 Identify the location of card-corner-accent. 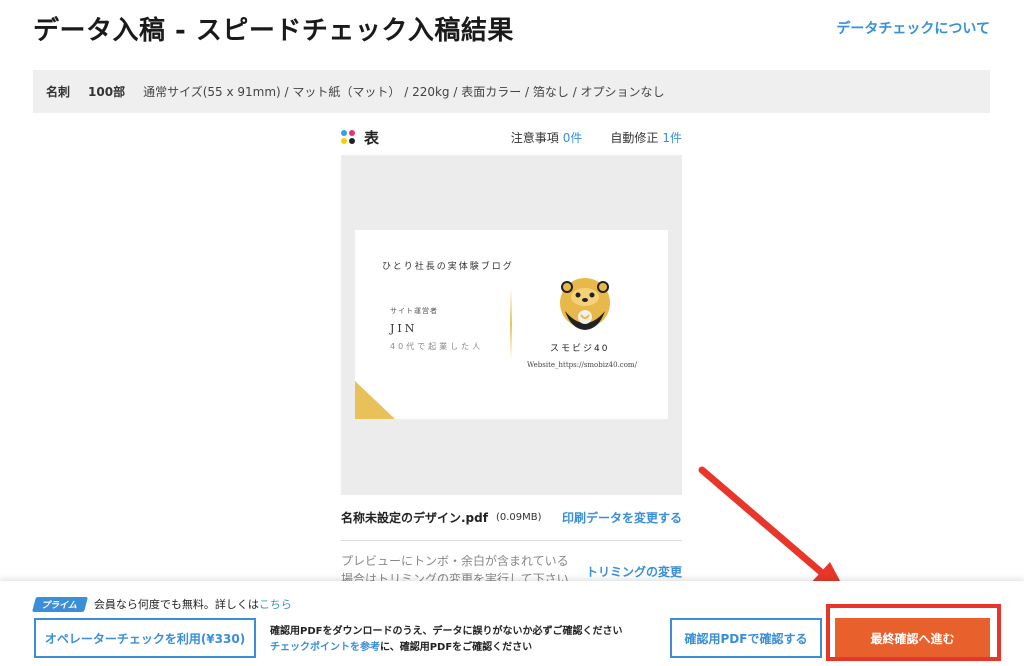
(375, 400).